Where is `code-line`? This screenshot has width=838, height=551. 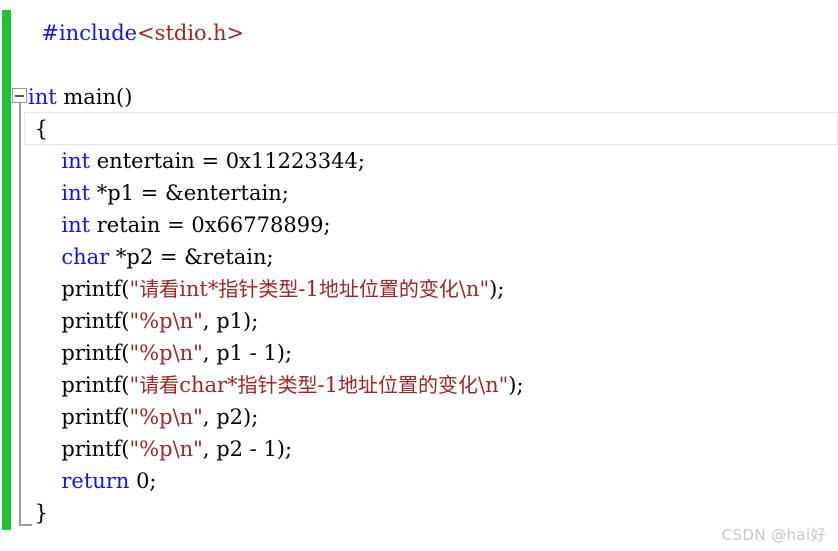 code-line is located at coordinates (31, 65).